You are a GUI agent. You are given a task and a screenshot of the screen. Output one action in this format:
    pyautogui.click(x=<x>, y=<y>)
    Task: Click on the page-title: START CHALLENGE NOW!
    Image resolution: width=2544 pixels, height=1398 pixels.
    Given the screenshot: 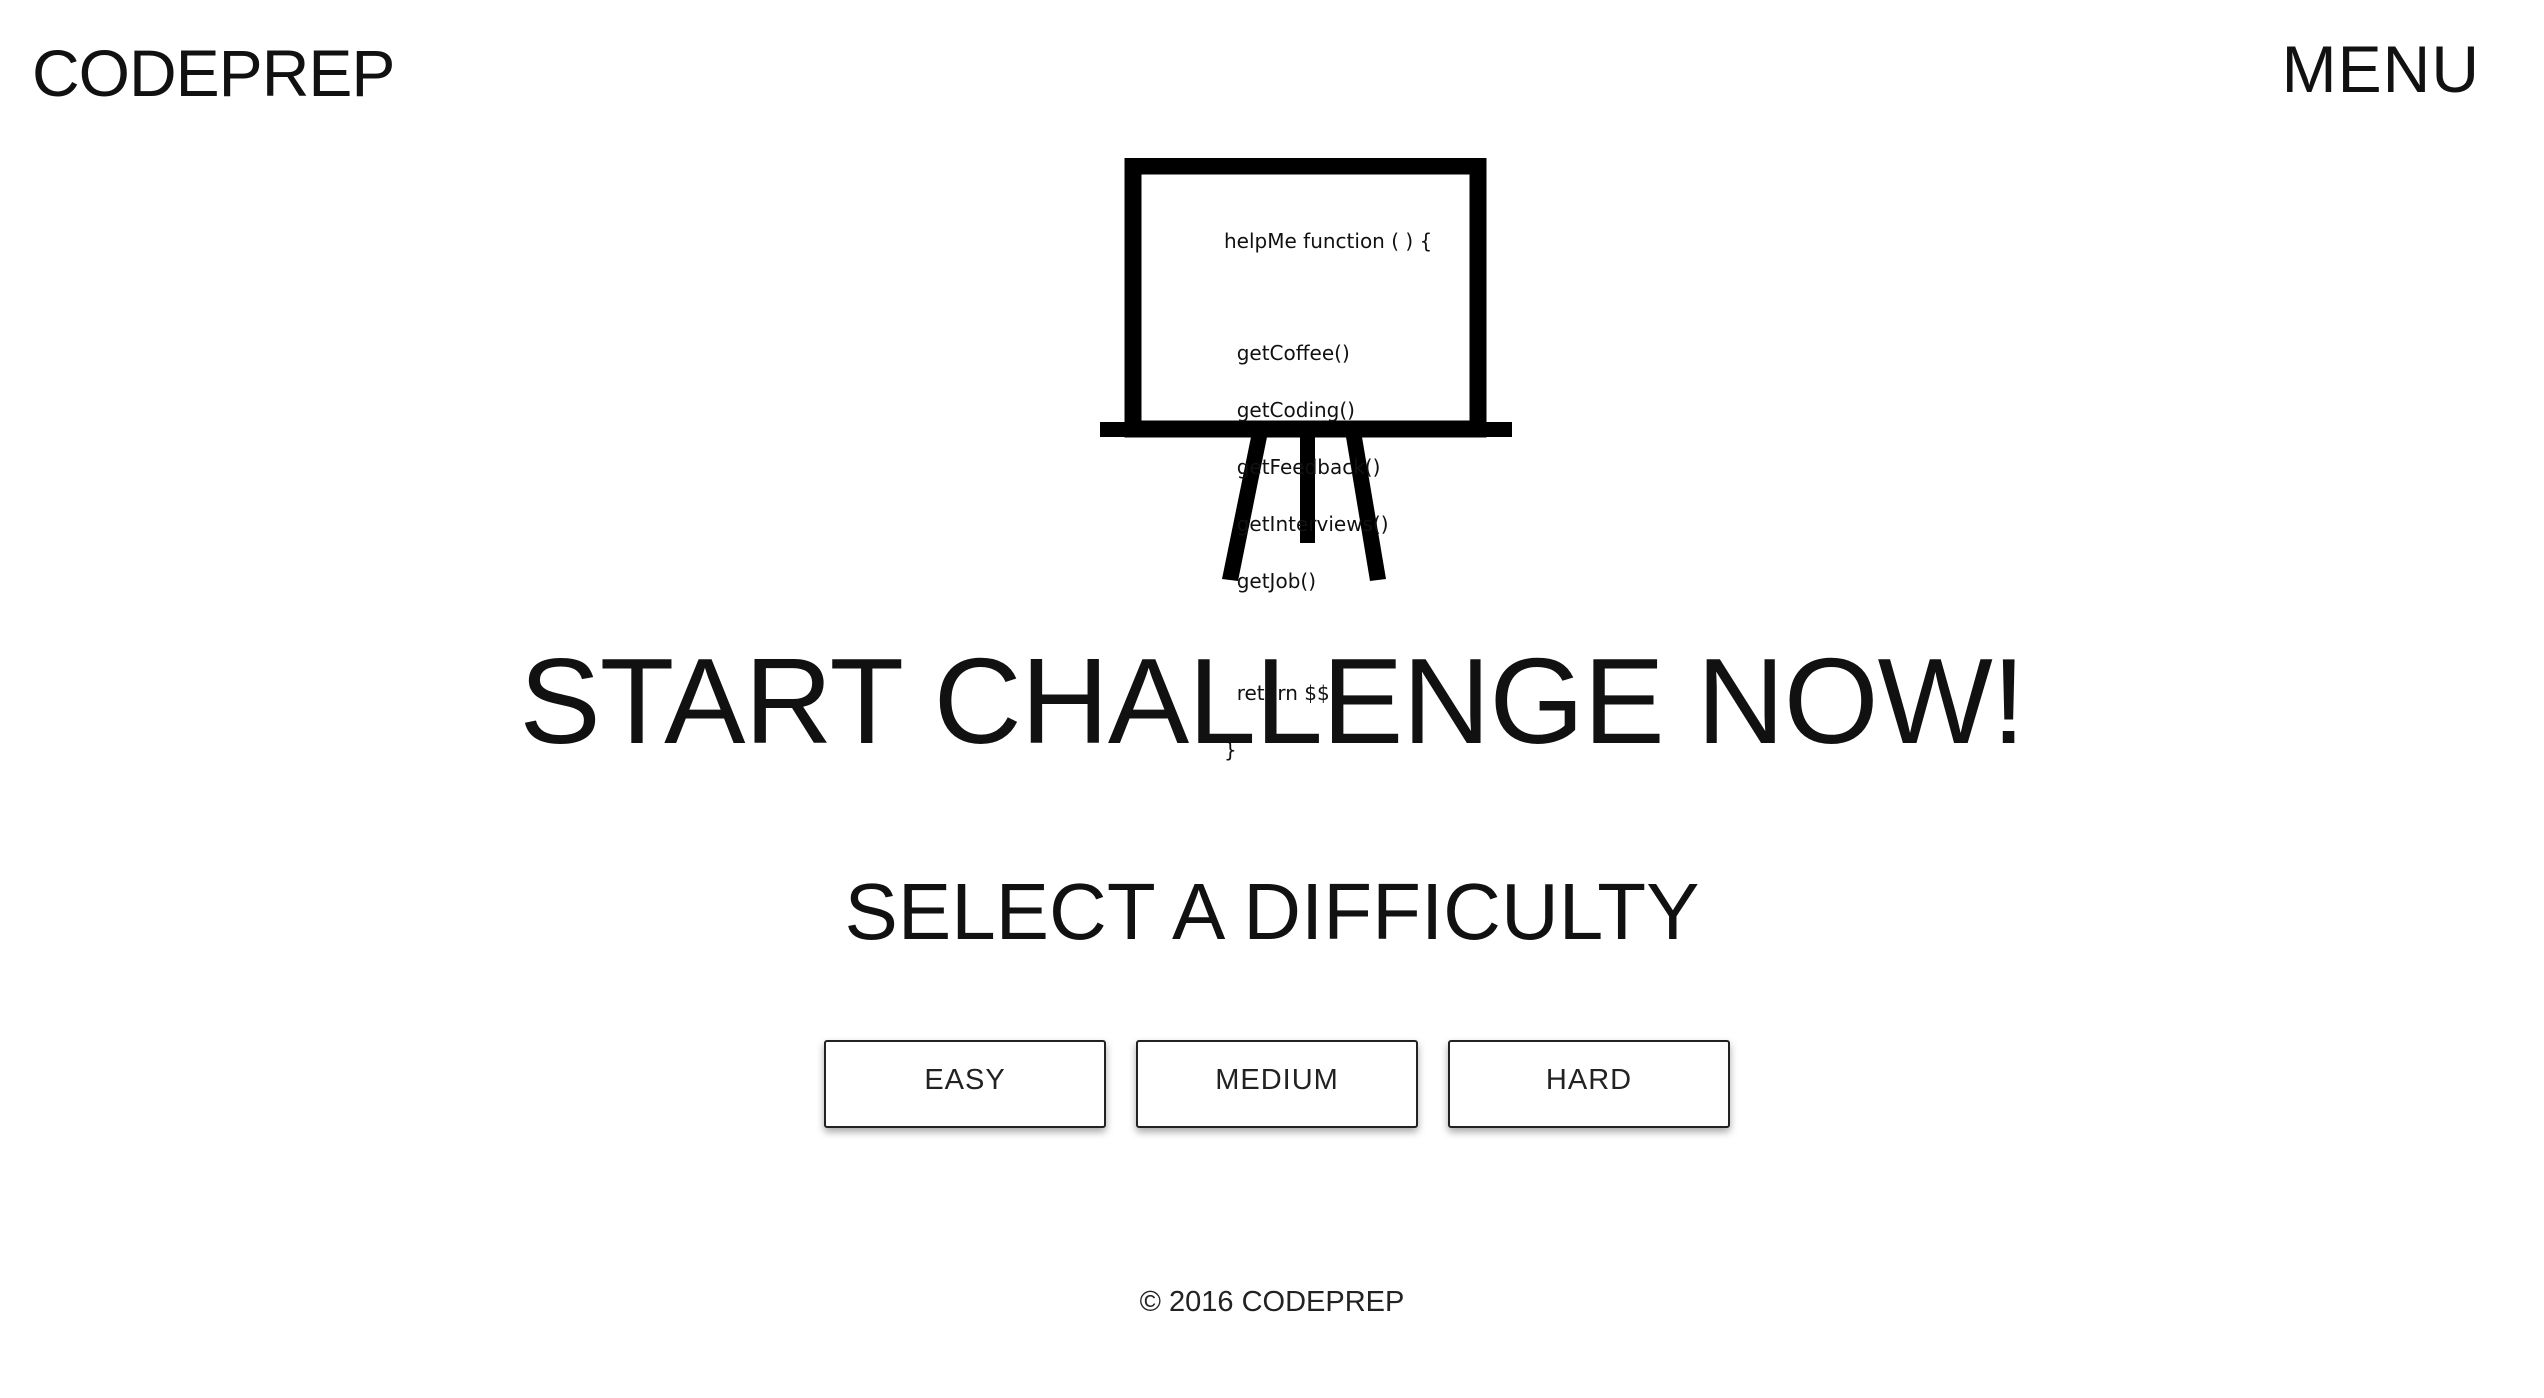 What is the action you would take?
    pyautogui.click(x=1272, y=701)
    